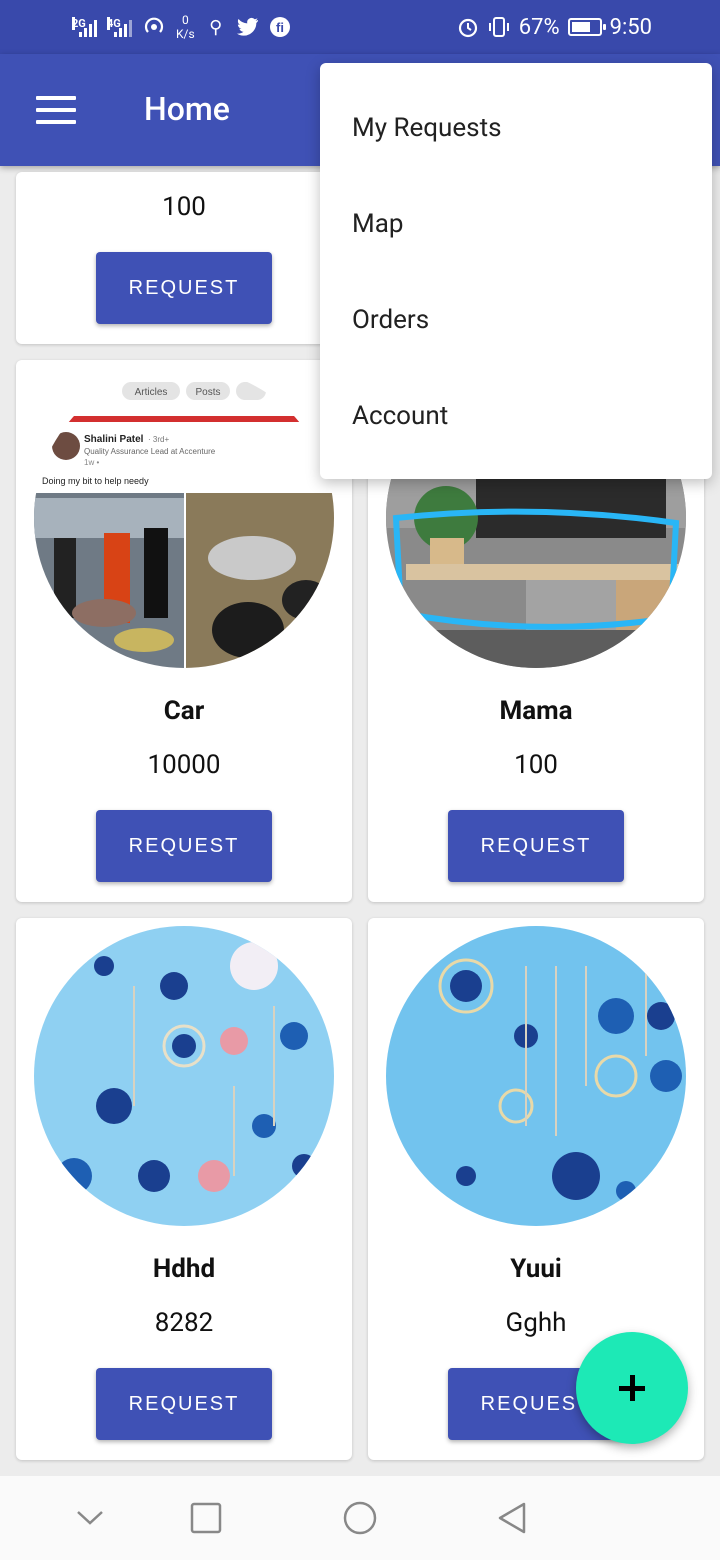 The image size is (720, 1560). Describe the element at coordinates (630, 27) in the screenshot. I see `clock: 9:50` at that location.